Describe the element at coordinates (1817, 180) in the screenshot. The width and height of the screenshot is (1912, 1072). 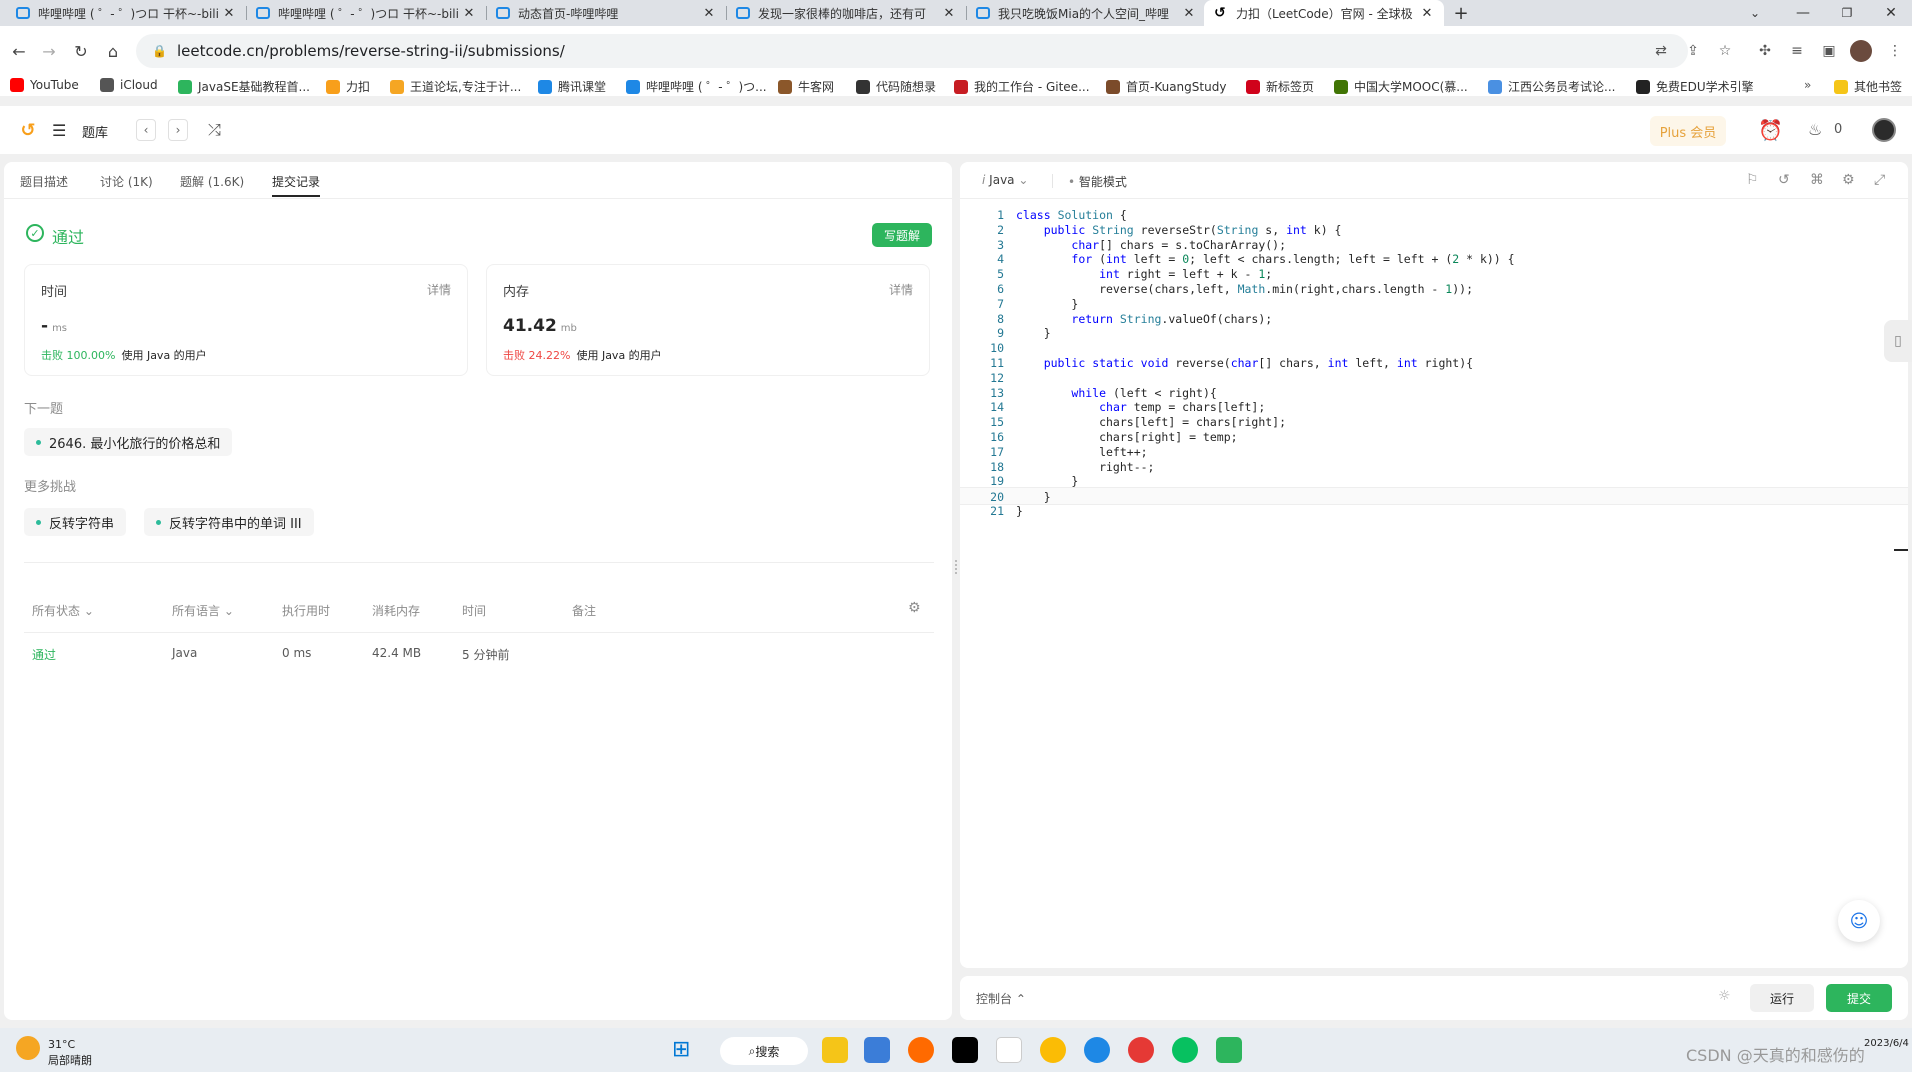
I see `shortcut-icon: ⌘` at that location.